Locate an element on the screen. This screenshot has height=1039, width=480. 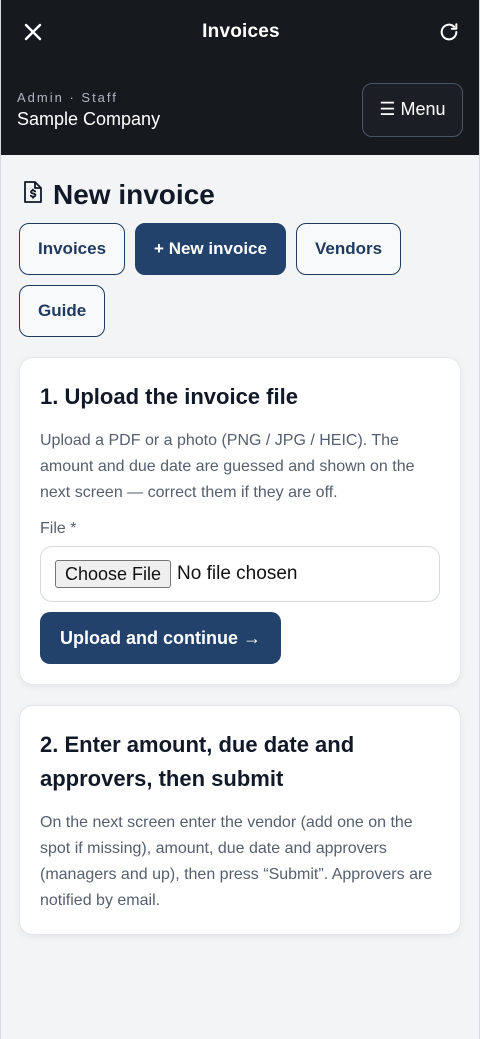
file-input: Choose File No file chosen is located at coordinates (240, 574).